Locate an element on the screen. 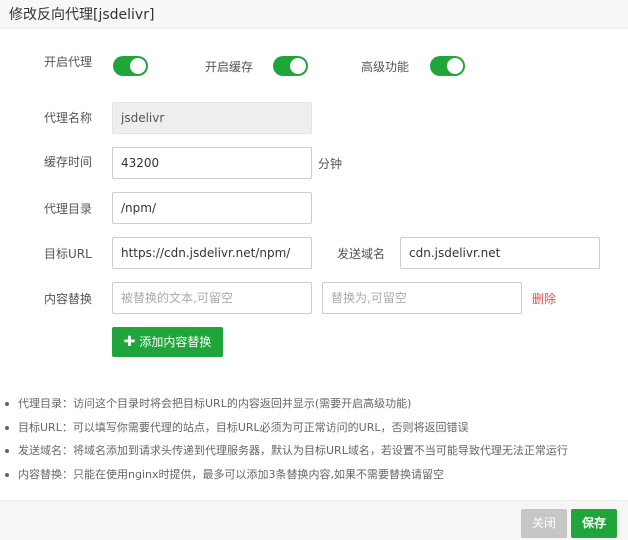  toggle-proxy-label: 开启代理 is located at coordinates (68, 62).